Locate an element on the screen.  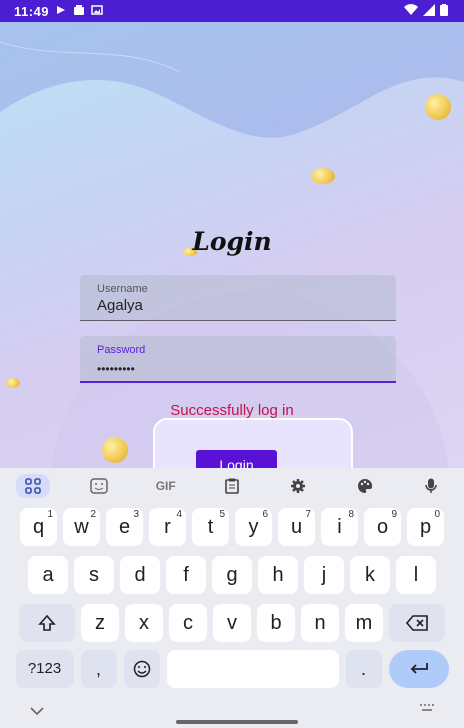
key-row-2: a s d f g h j k l is located at coordinates (232, 575).